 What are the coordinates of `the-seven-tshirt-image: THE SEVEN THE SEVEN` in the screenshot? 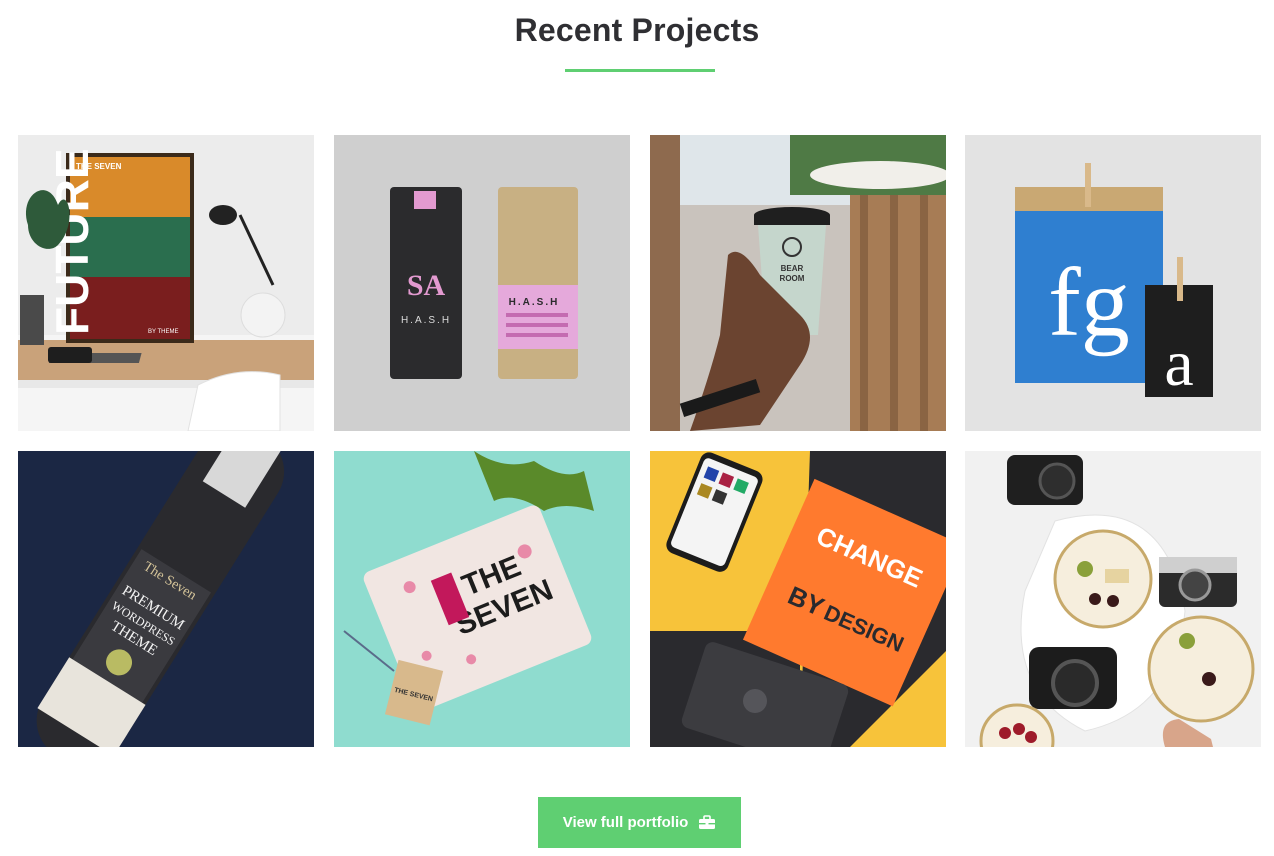 It's located at (482, 599).